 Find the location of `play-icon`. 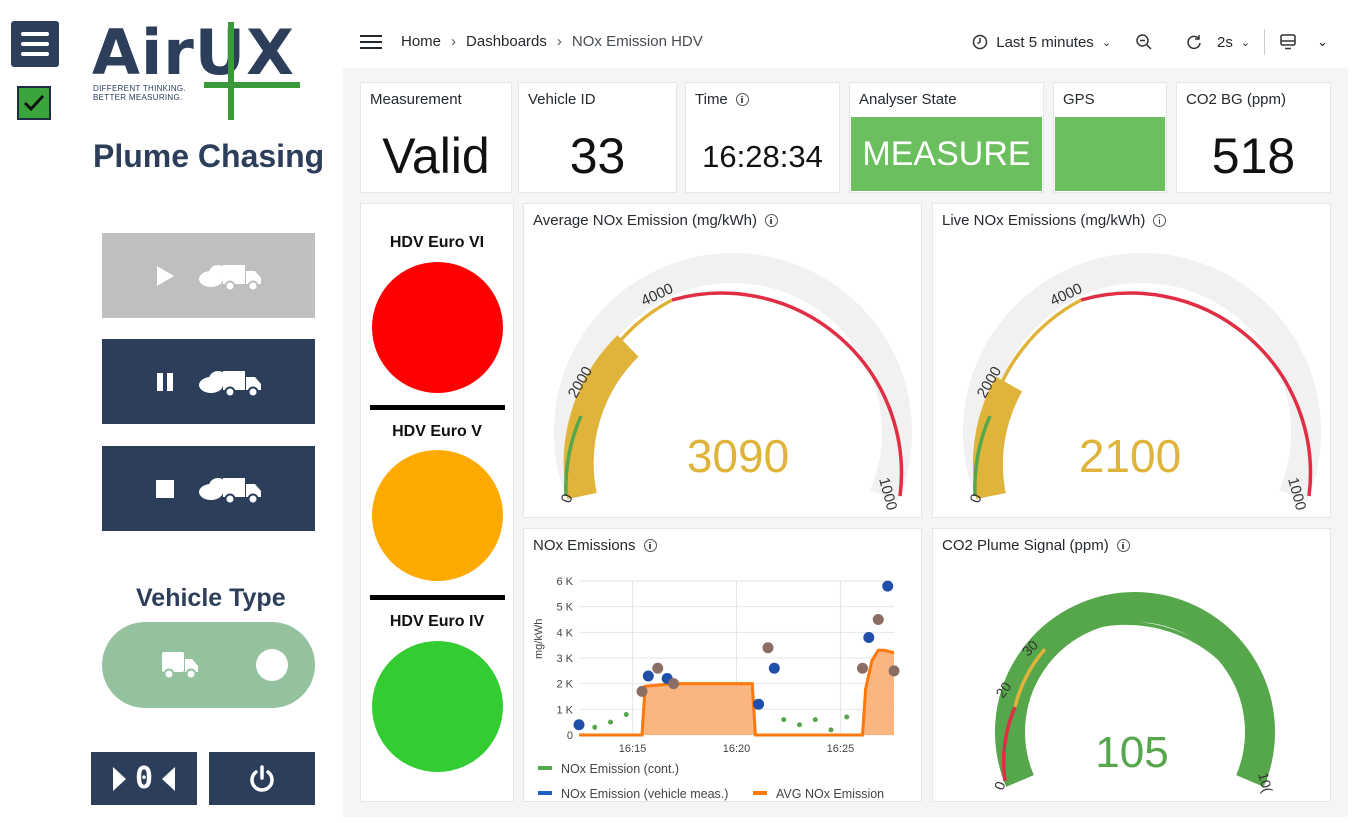

play-icon is located at coordinates (165, 275).